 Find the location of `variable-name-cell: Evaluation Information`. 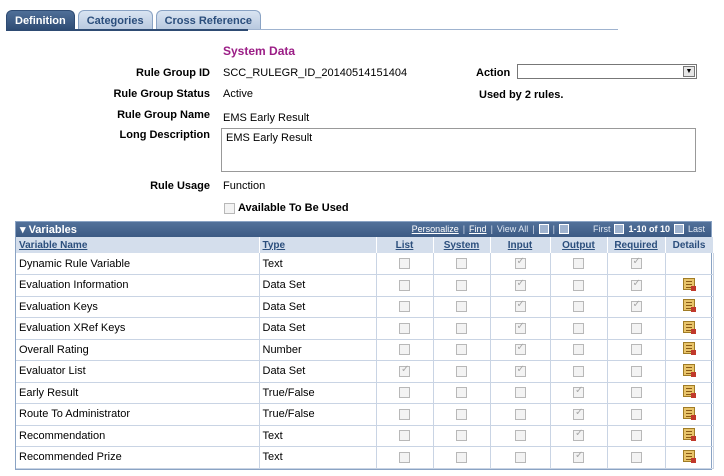

variable-name-cell: Evaluation Information is located at coordinates (138, 285).